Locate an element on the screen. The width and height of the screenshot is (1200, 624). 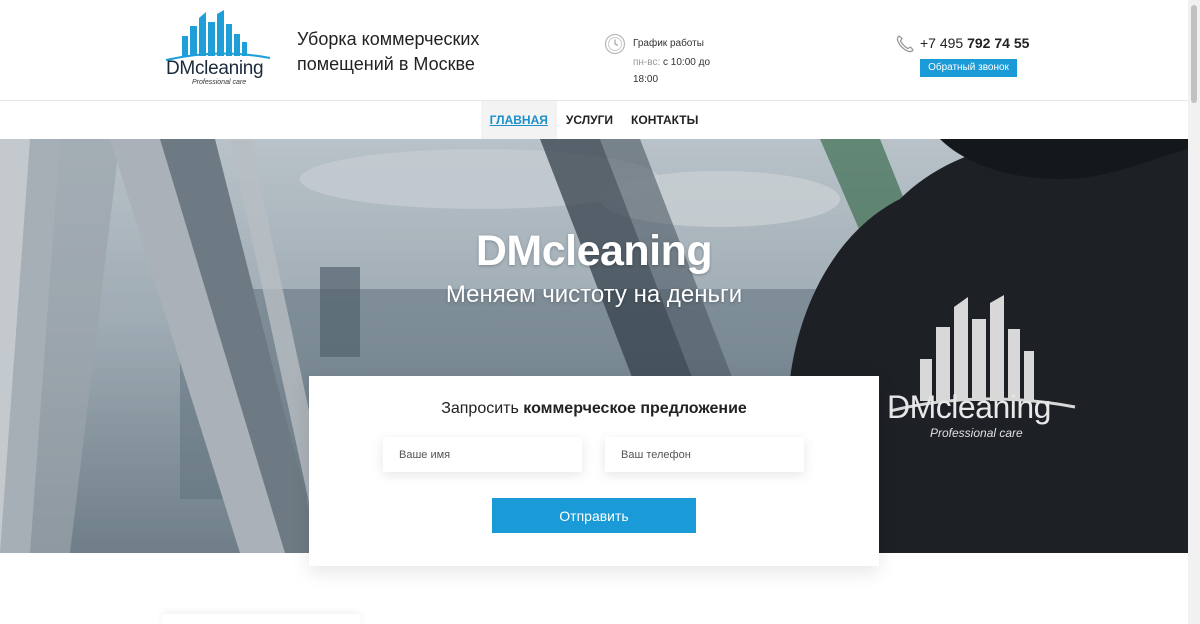
page-scrollbar is located at coordinates (1194, 312).